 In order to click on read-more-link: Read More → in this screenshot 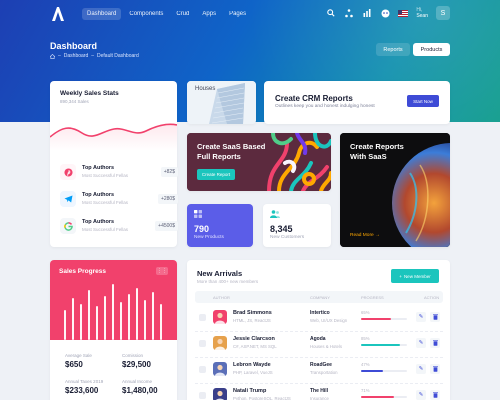, I will do `click(365, 235)`.